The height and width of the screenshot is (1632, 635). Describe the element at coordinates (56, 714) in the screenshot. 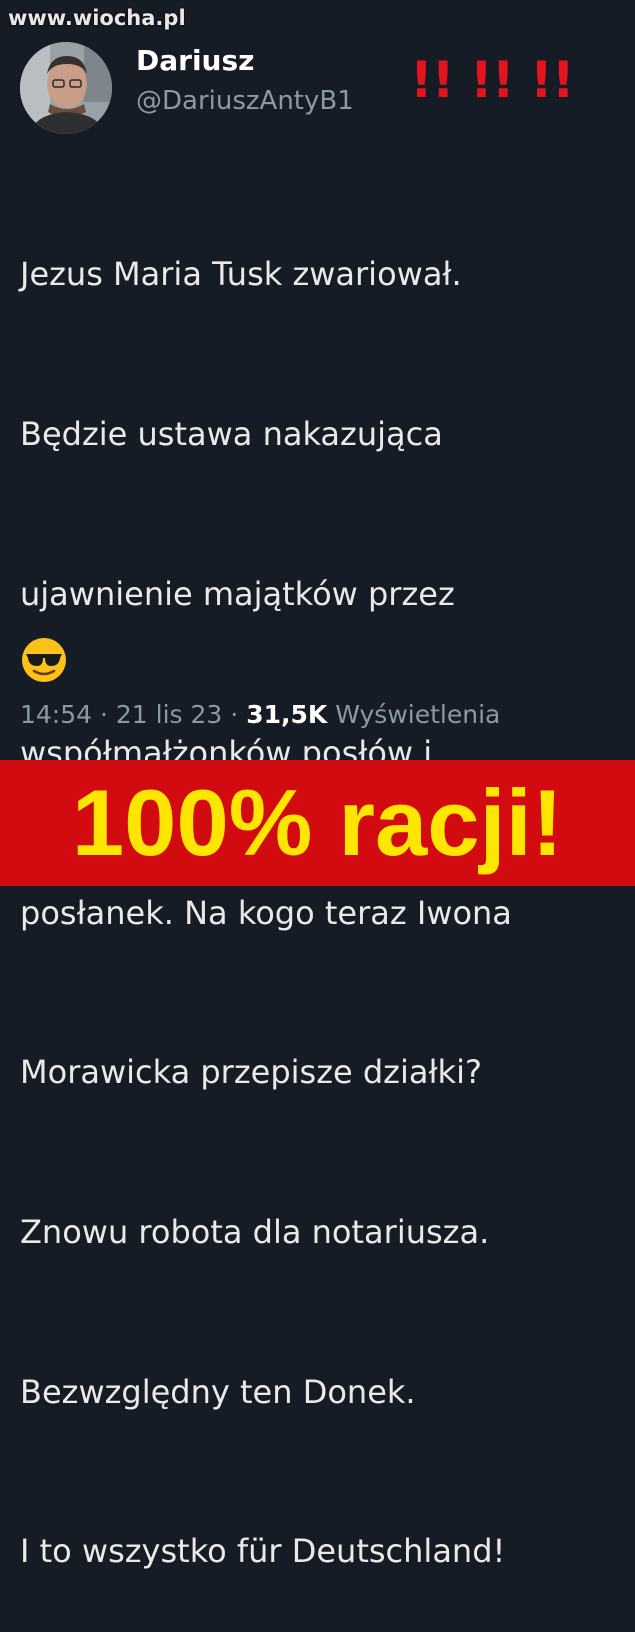

I see `tweet-time: 14:54` at that location.